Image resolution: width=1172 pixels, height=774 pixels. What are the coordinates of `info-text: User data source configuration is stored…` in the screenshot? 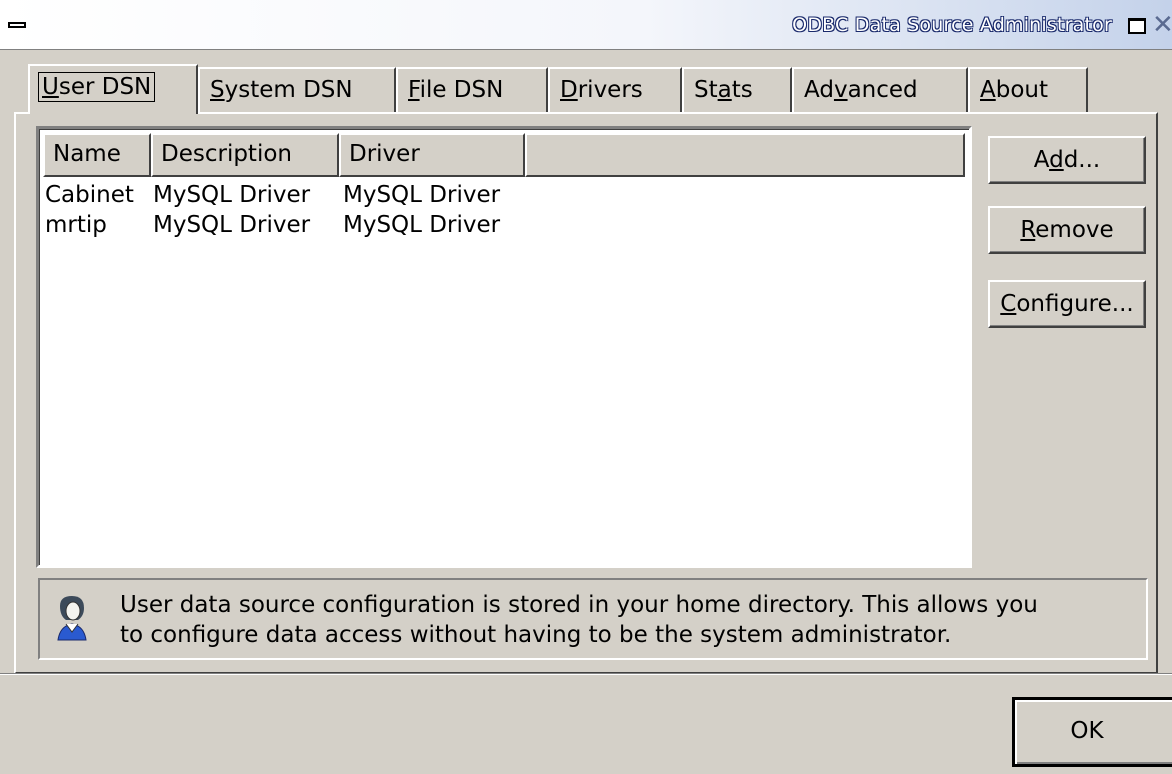 It's located at (632, 620).